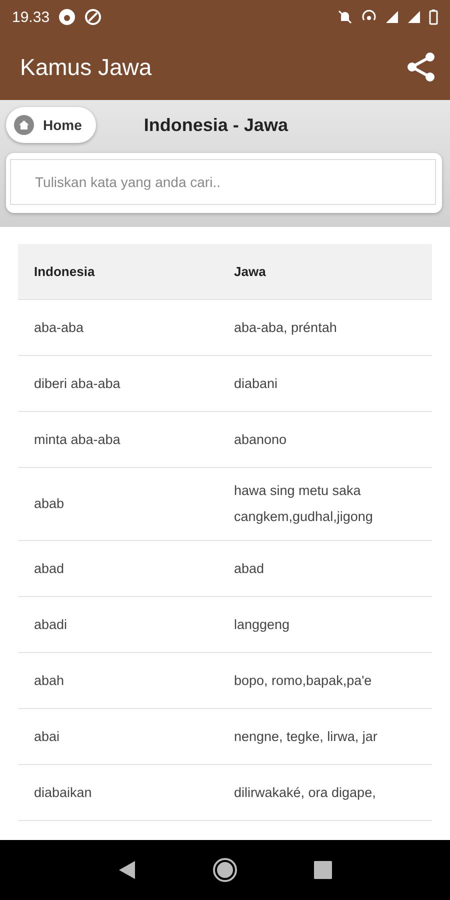 This screenshot has height=900, width=450. Describe the element at coordinates (86, 67) in the screenshot. I see `app-title: Kamus Jawa` at that location.